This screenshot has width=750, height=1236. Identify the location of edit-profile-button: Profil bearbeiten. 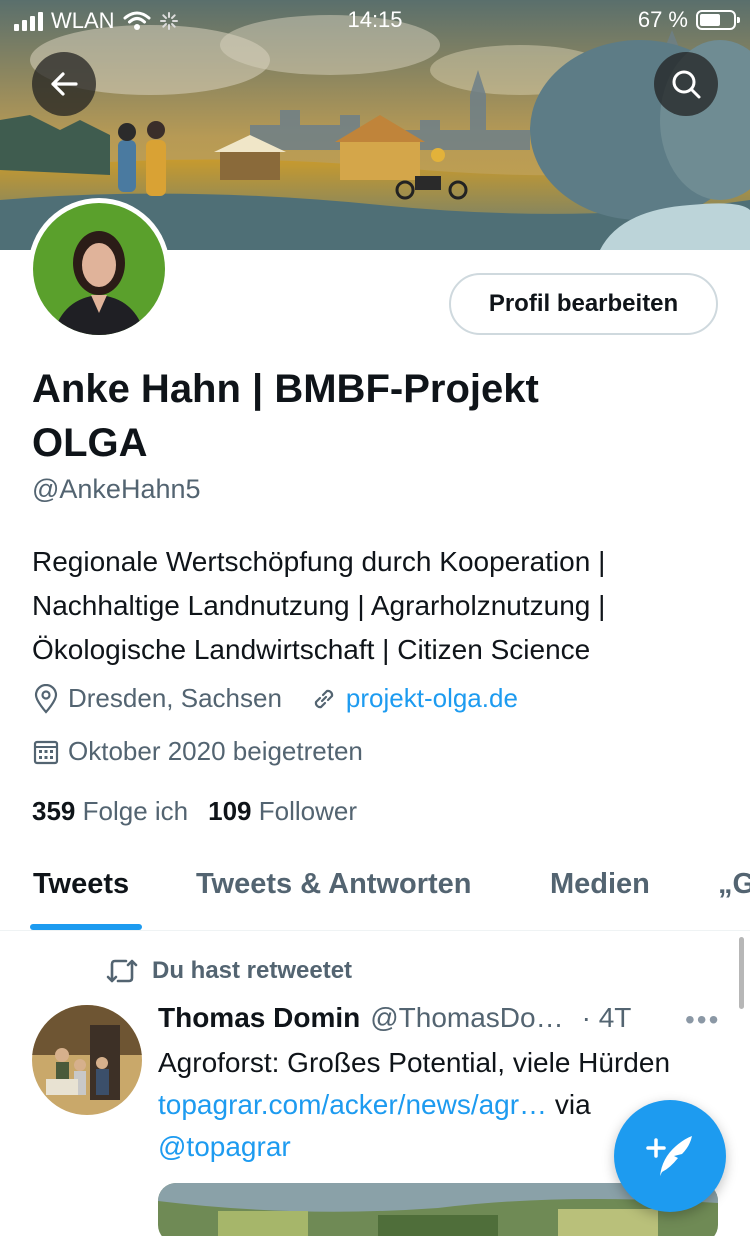
(583, 304).